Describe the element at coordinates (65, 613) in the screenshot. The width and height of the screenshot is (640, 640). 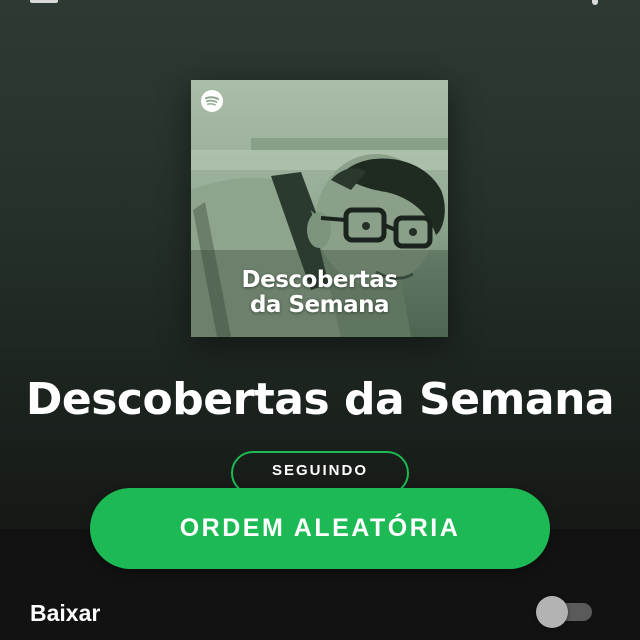
I see `download-label: Baixar` at that location.